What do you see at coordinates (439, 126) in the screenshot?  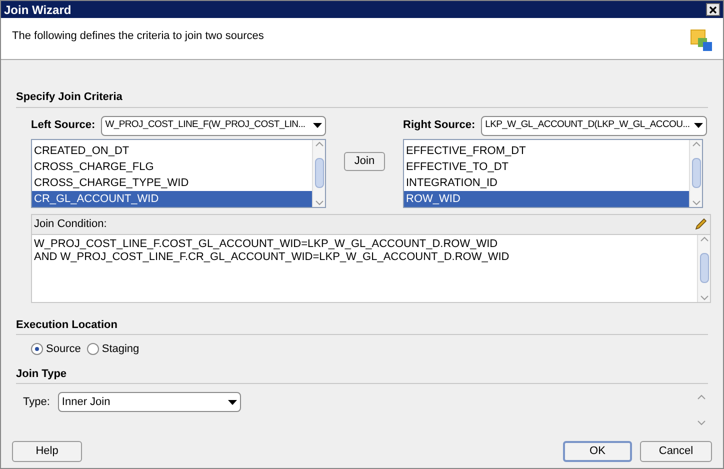 I see `field-label: Right Source:` at bounding box center [439, 126].